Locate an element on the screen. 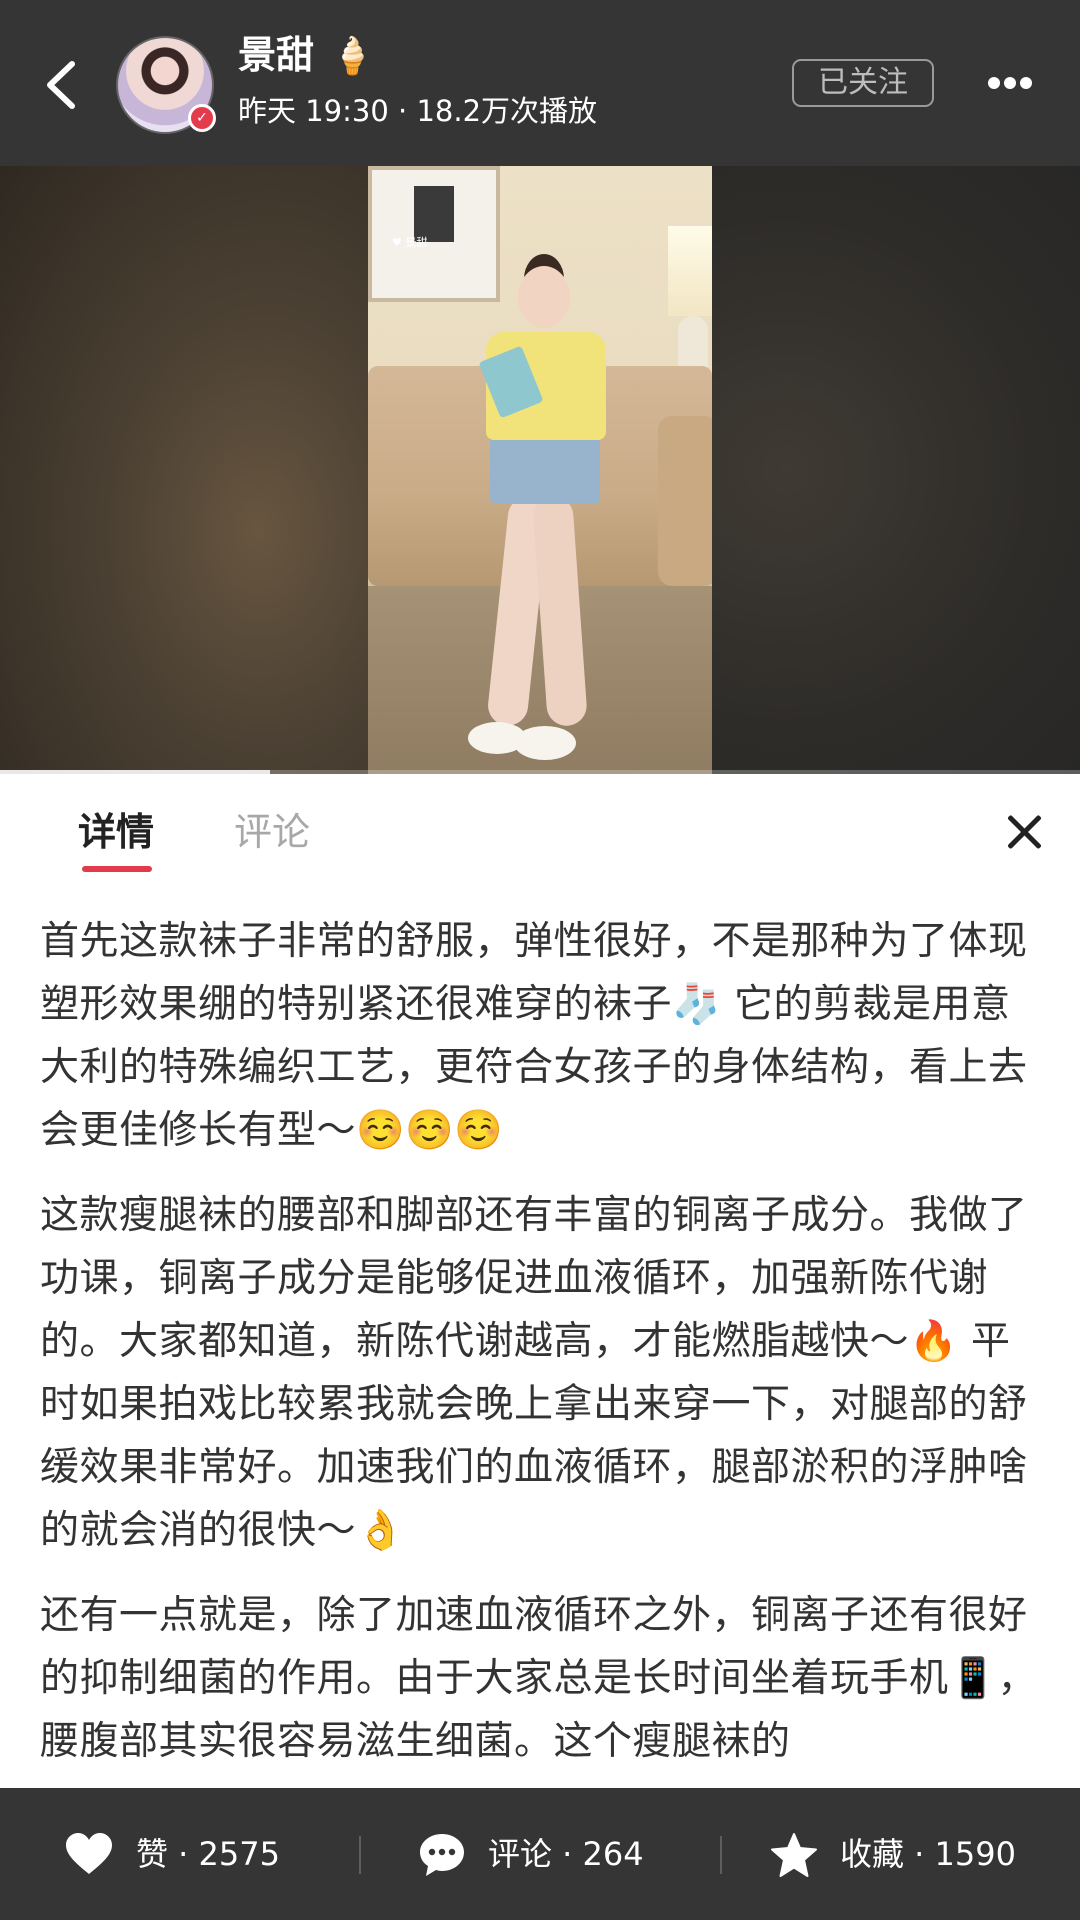  tab-details: 详情 is located at coordinates (116, 832).